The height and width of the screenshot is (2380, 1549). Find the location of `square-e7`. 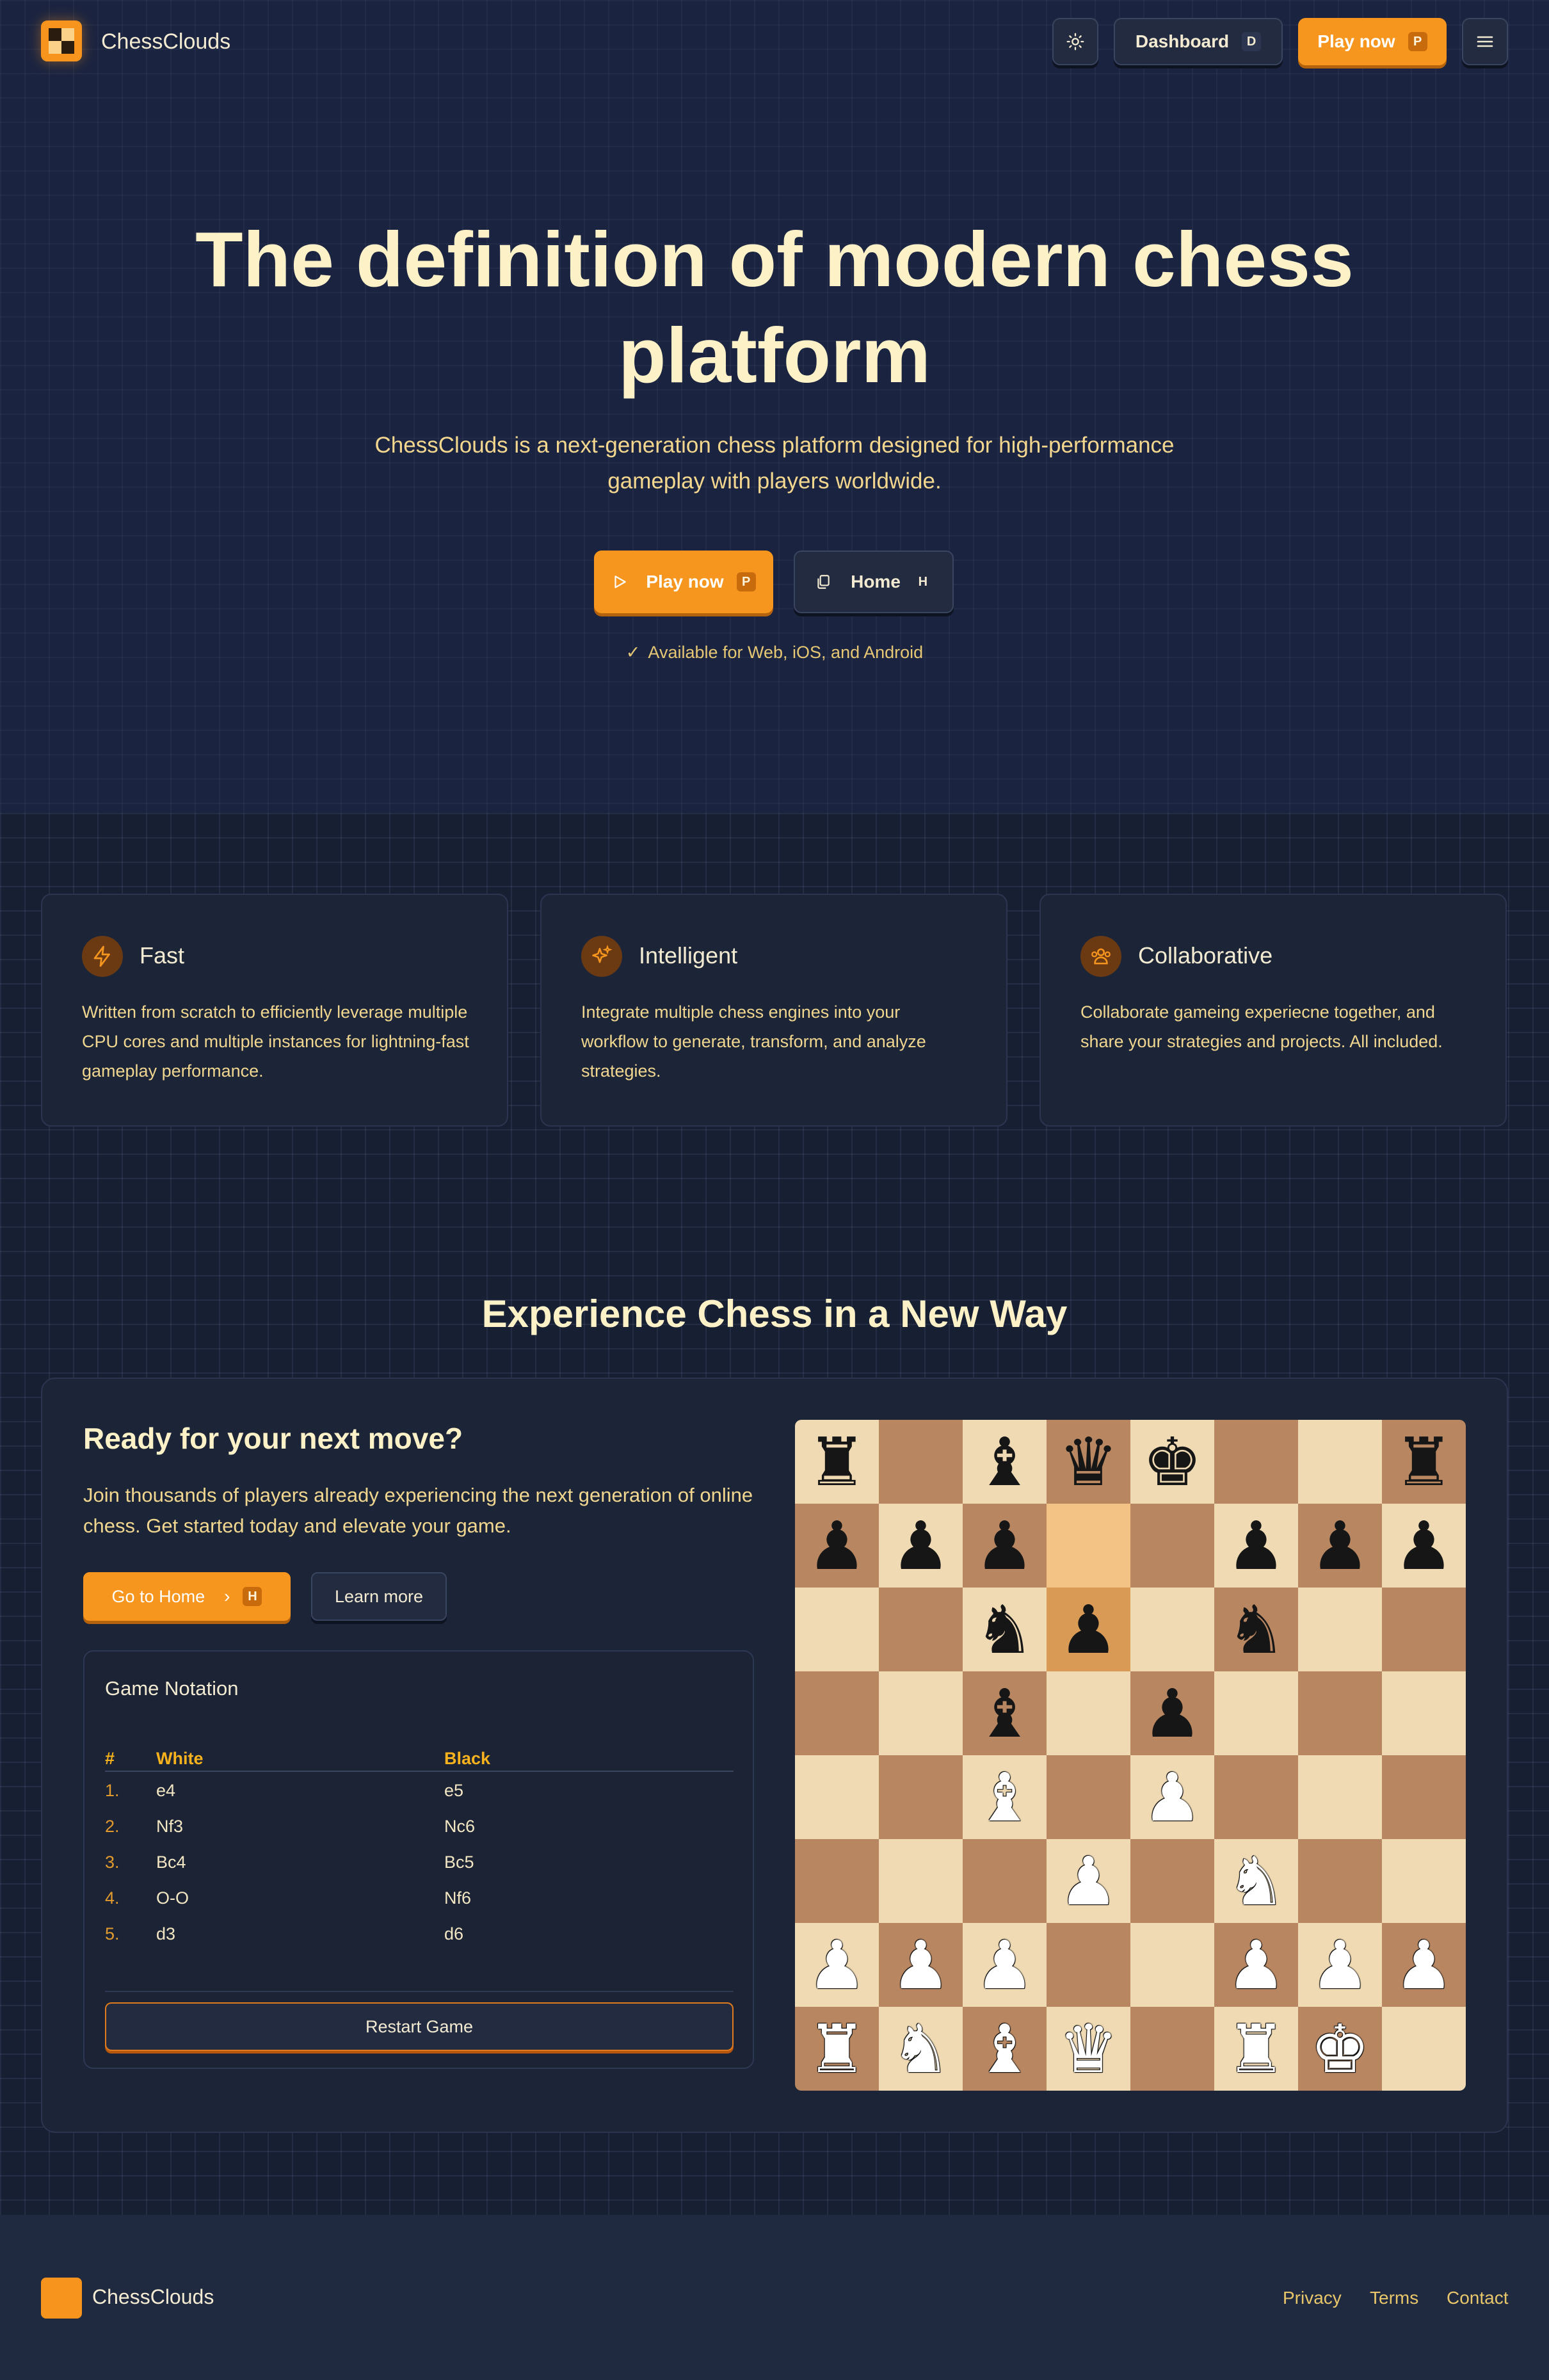

square-e7 is located at coordinates (1172, 1546).